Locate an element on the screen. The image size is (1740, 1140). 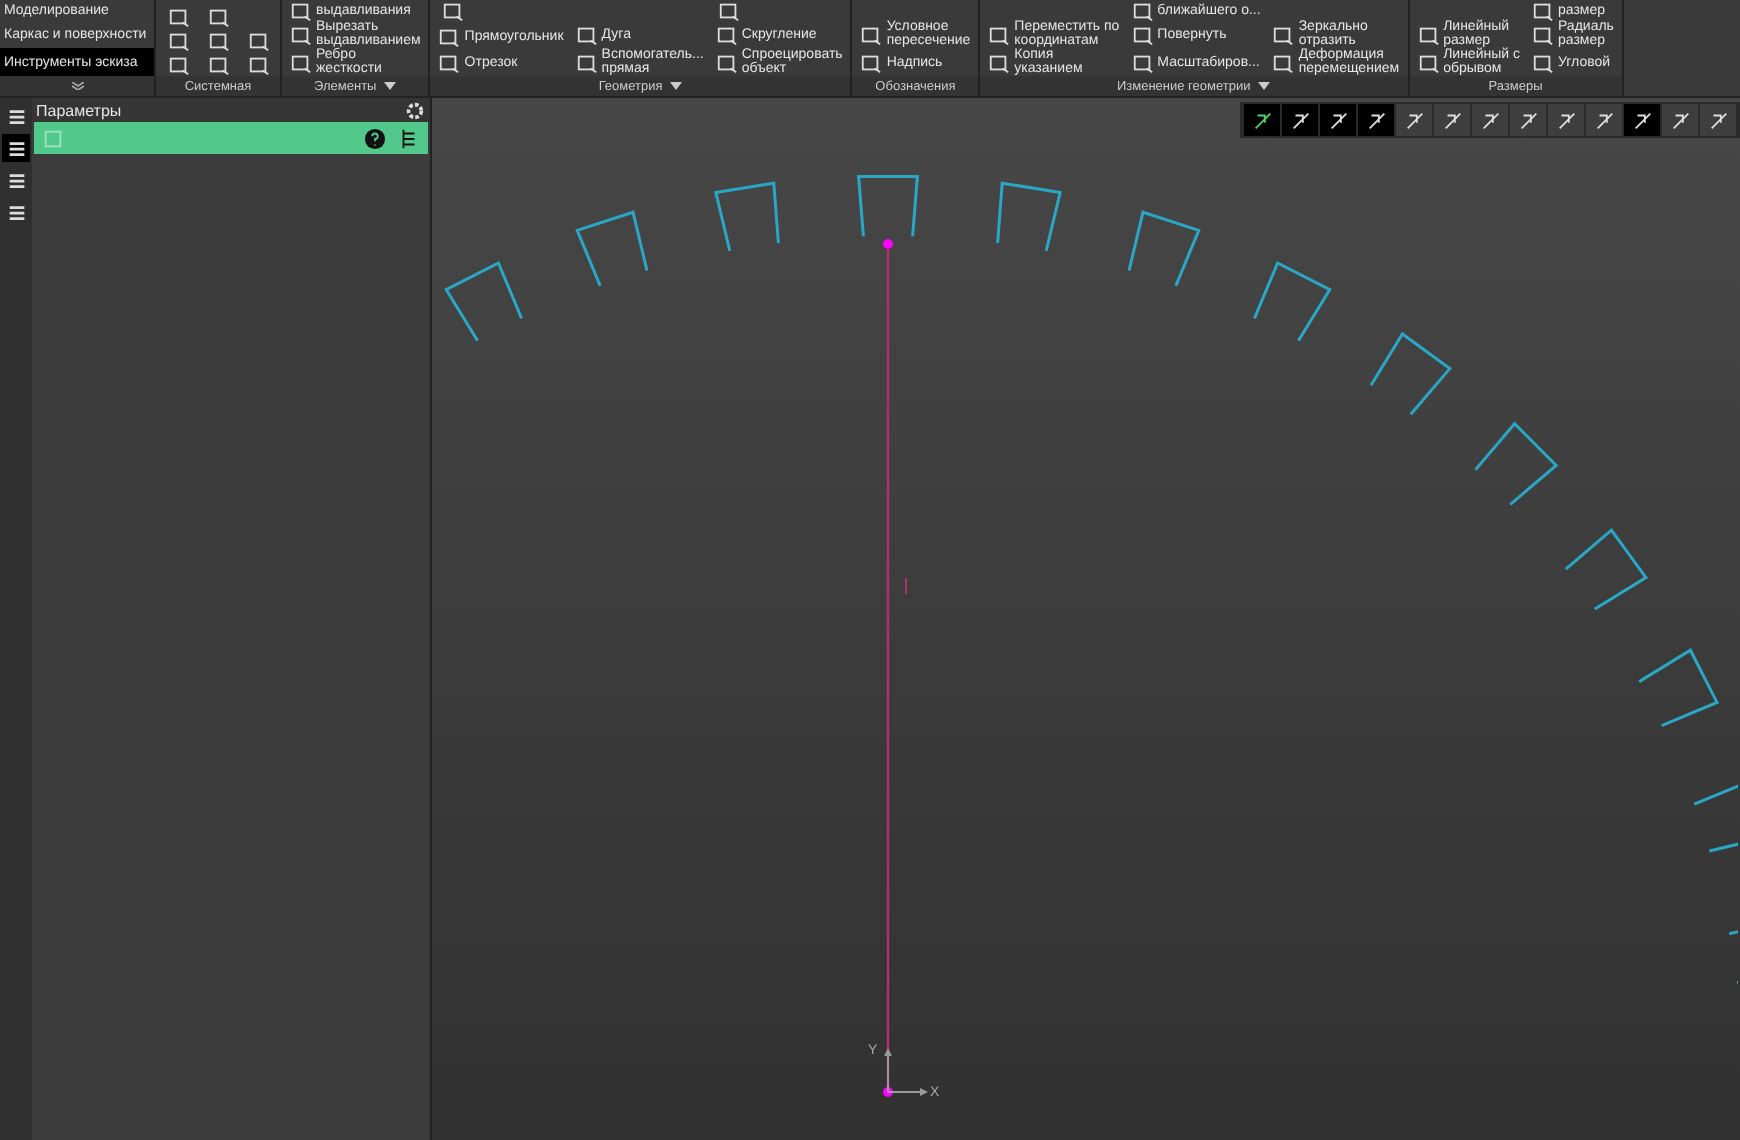
axis-x-arrow is located at coordinates (907, 1092).